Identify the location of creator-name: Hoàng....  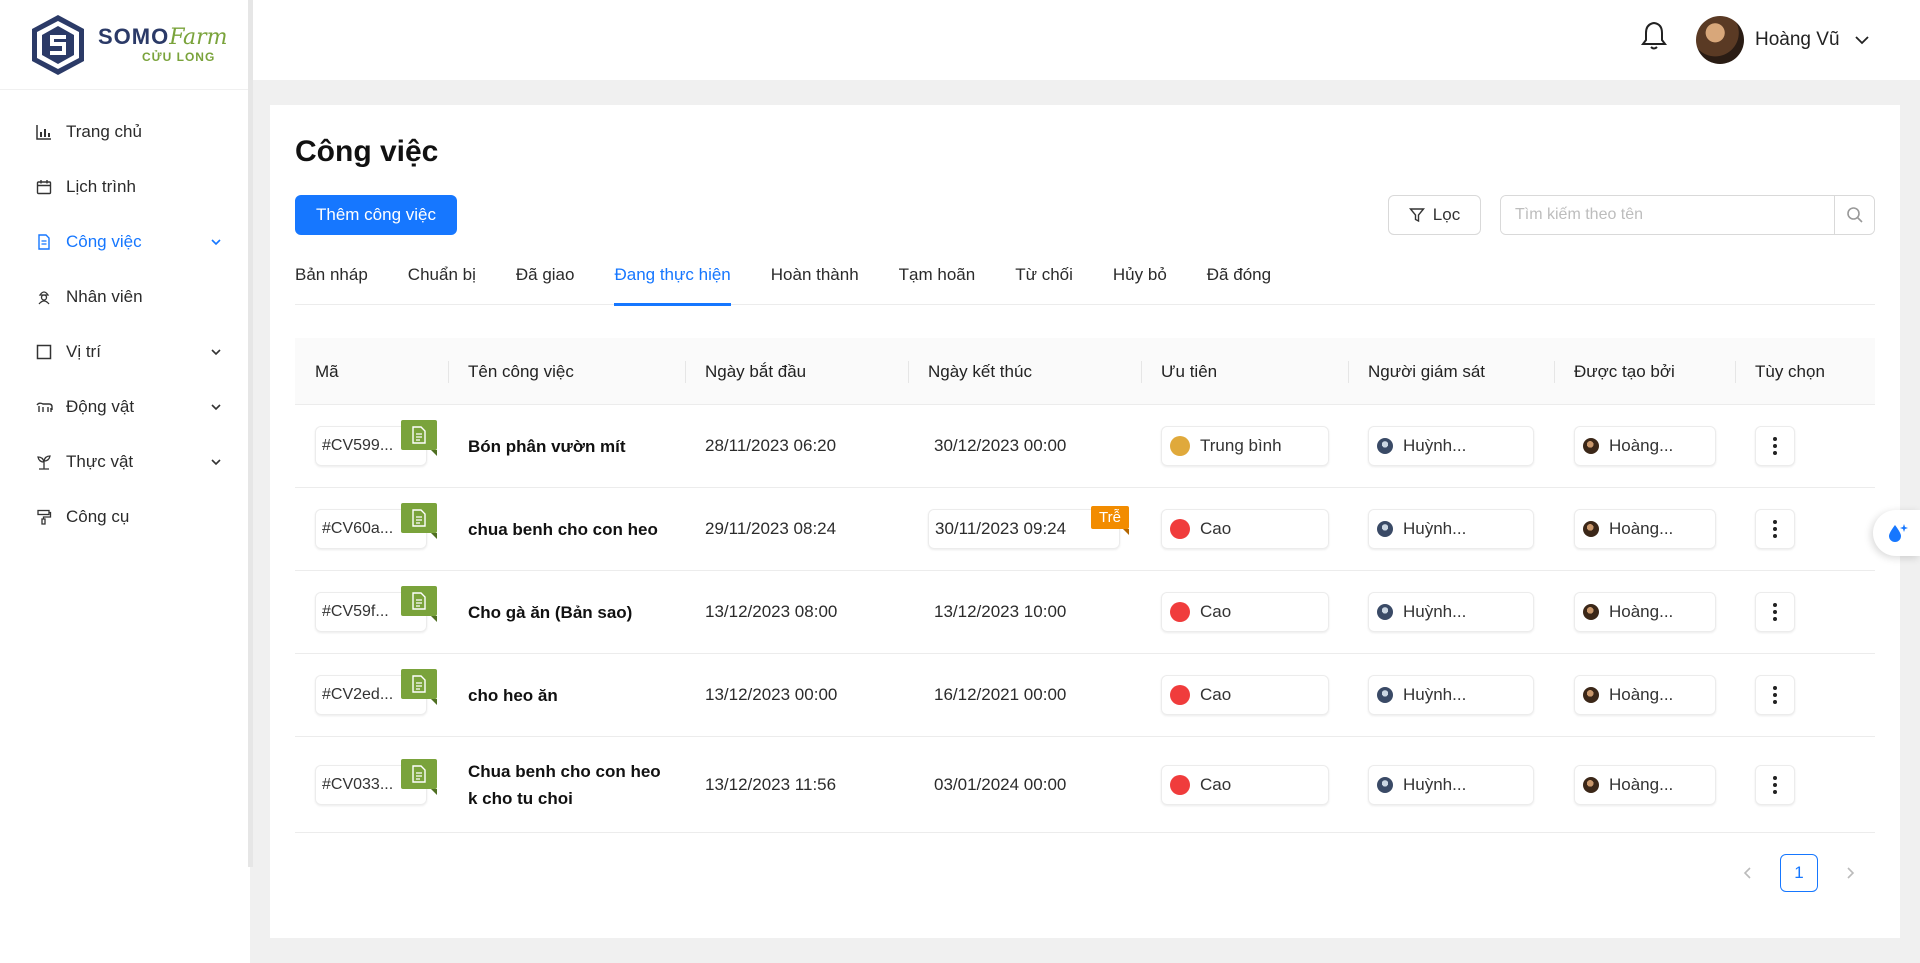
(1641, 528).